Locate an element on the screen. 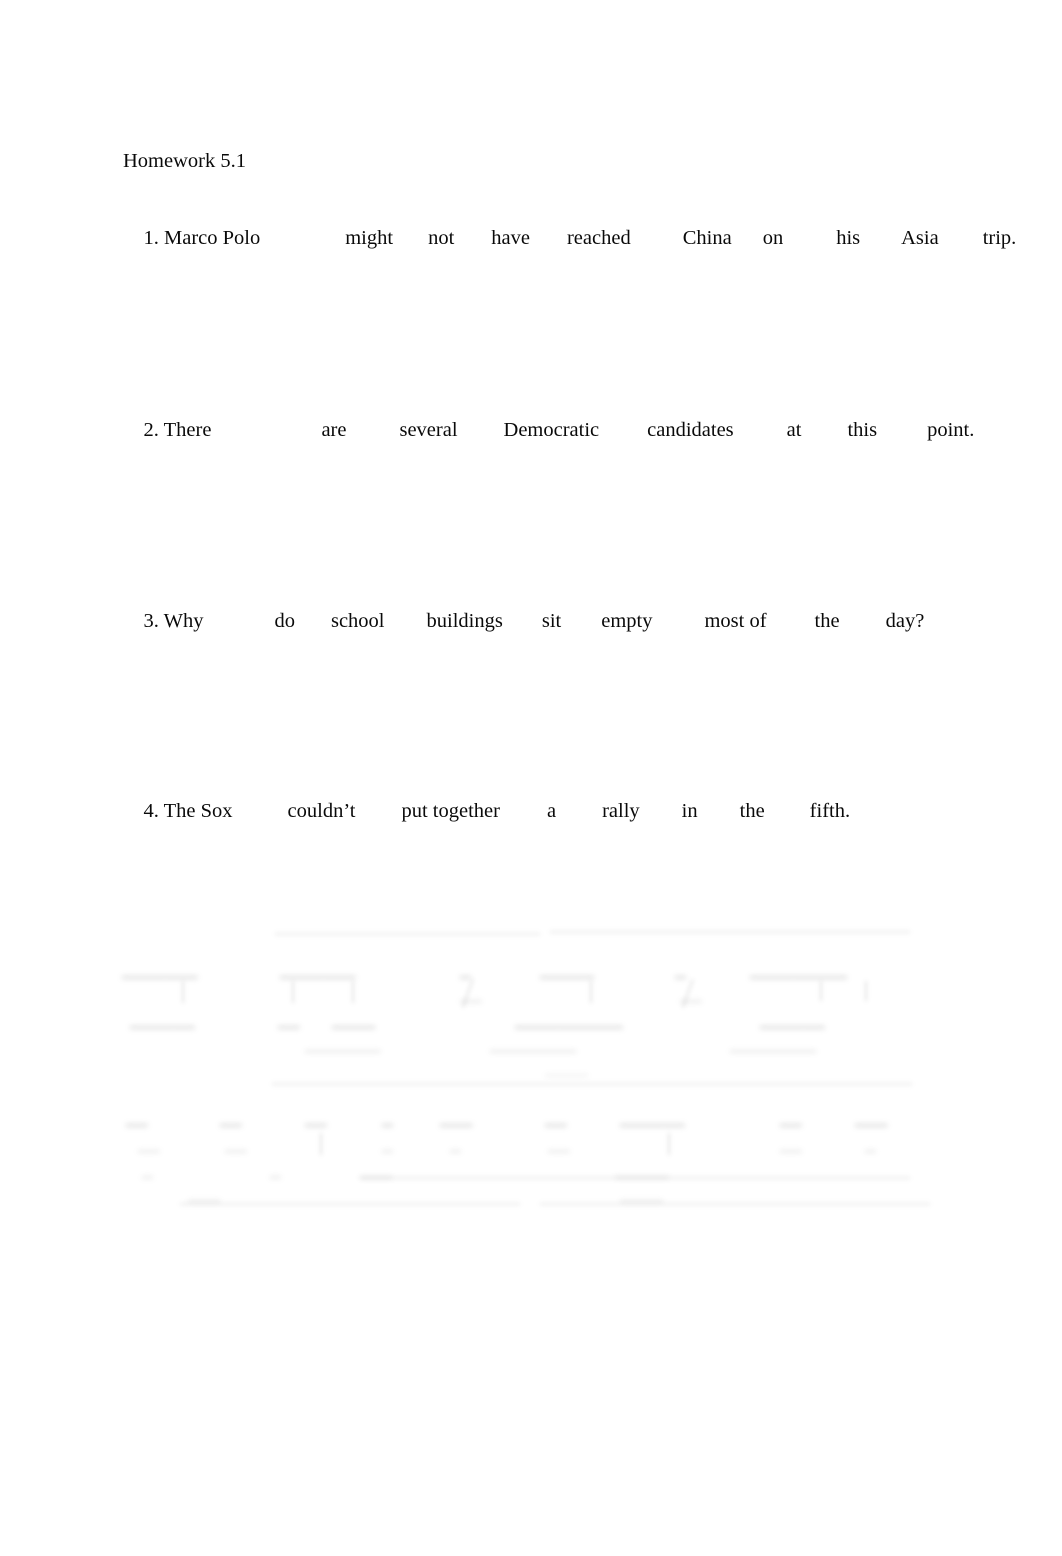 The height and width of the screenshot is (1556, 1062). exercise-1-word-3: not is located at coordinates (441, 238).